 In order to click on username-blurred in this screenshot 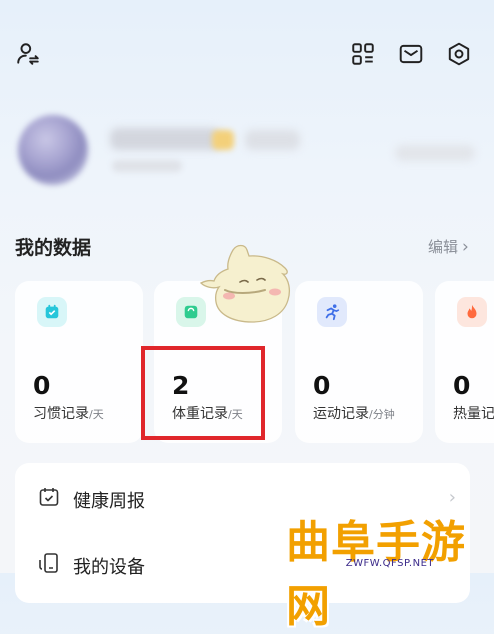, I will do `click(165, 139)`.